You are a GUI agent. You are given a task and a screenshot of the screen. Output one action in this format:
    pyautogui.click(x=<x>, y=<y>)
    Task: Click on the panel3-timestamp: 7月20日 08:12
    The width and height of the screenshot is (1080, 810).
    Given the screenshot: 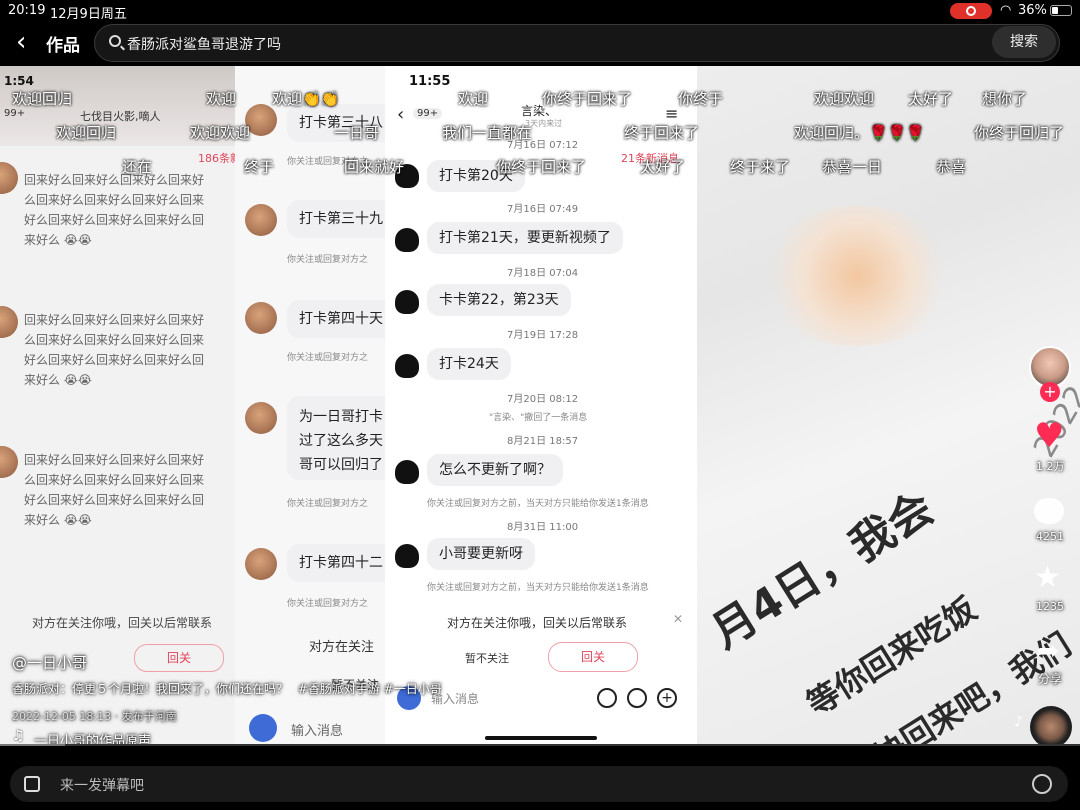 What is the action you would take?
    pyautogui.click(x=543, y=399)
    